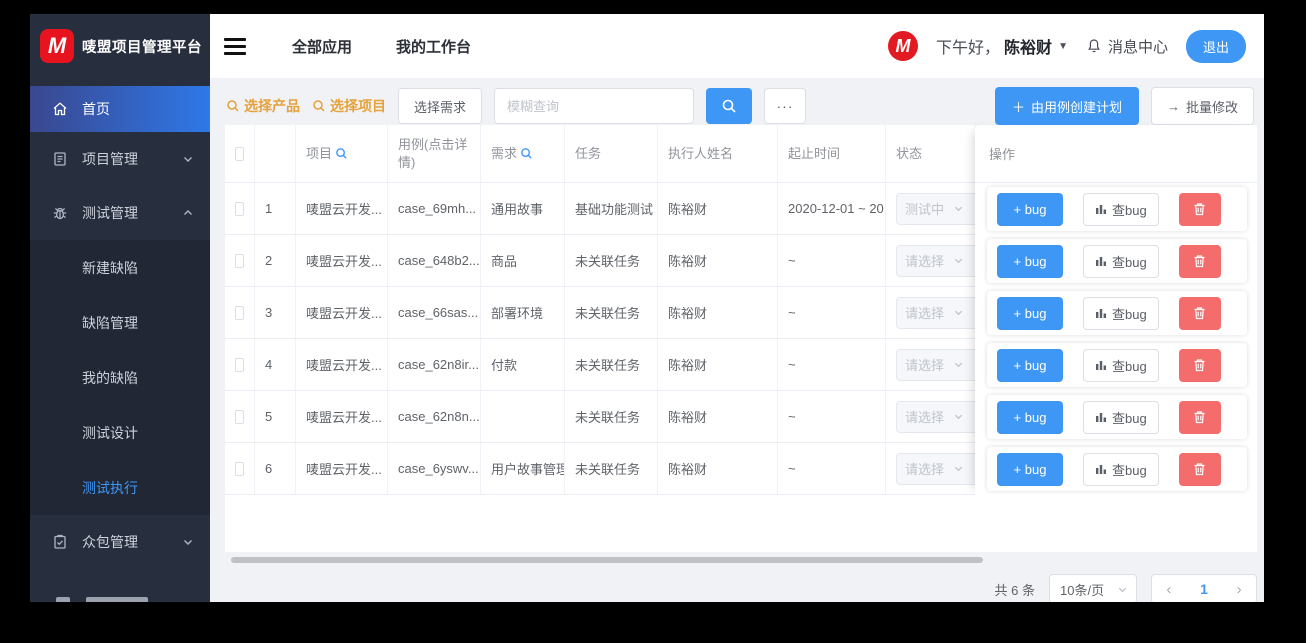 This screenshot has height=643, width=1306. Describe the element at coordinates (1173, 106) in the screenshot. I see `arrow-right-icon: →` at that location.